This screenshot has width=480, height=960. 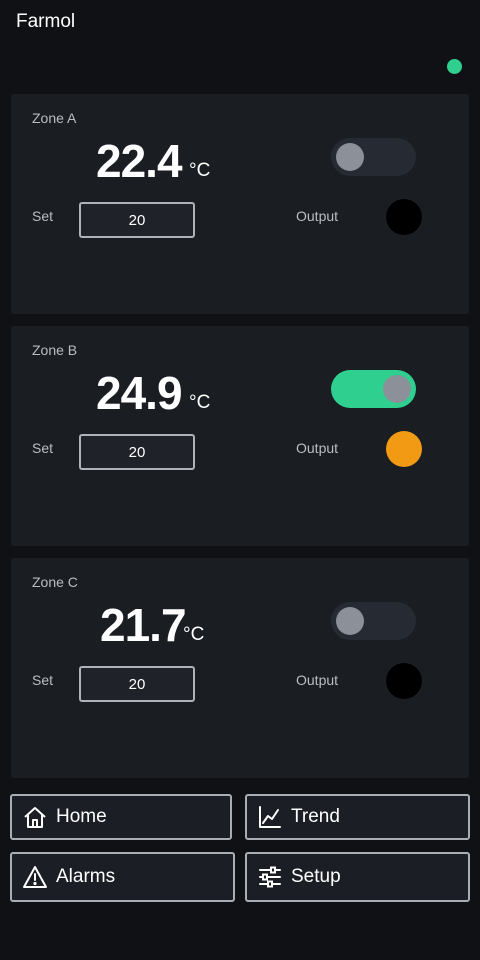 What do you see at coordinates (55, 582) in the screenshot?
I see `zone-name: Zone C` at bounding box center [55, 582].